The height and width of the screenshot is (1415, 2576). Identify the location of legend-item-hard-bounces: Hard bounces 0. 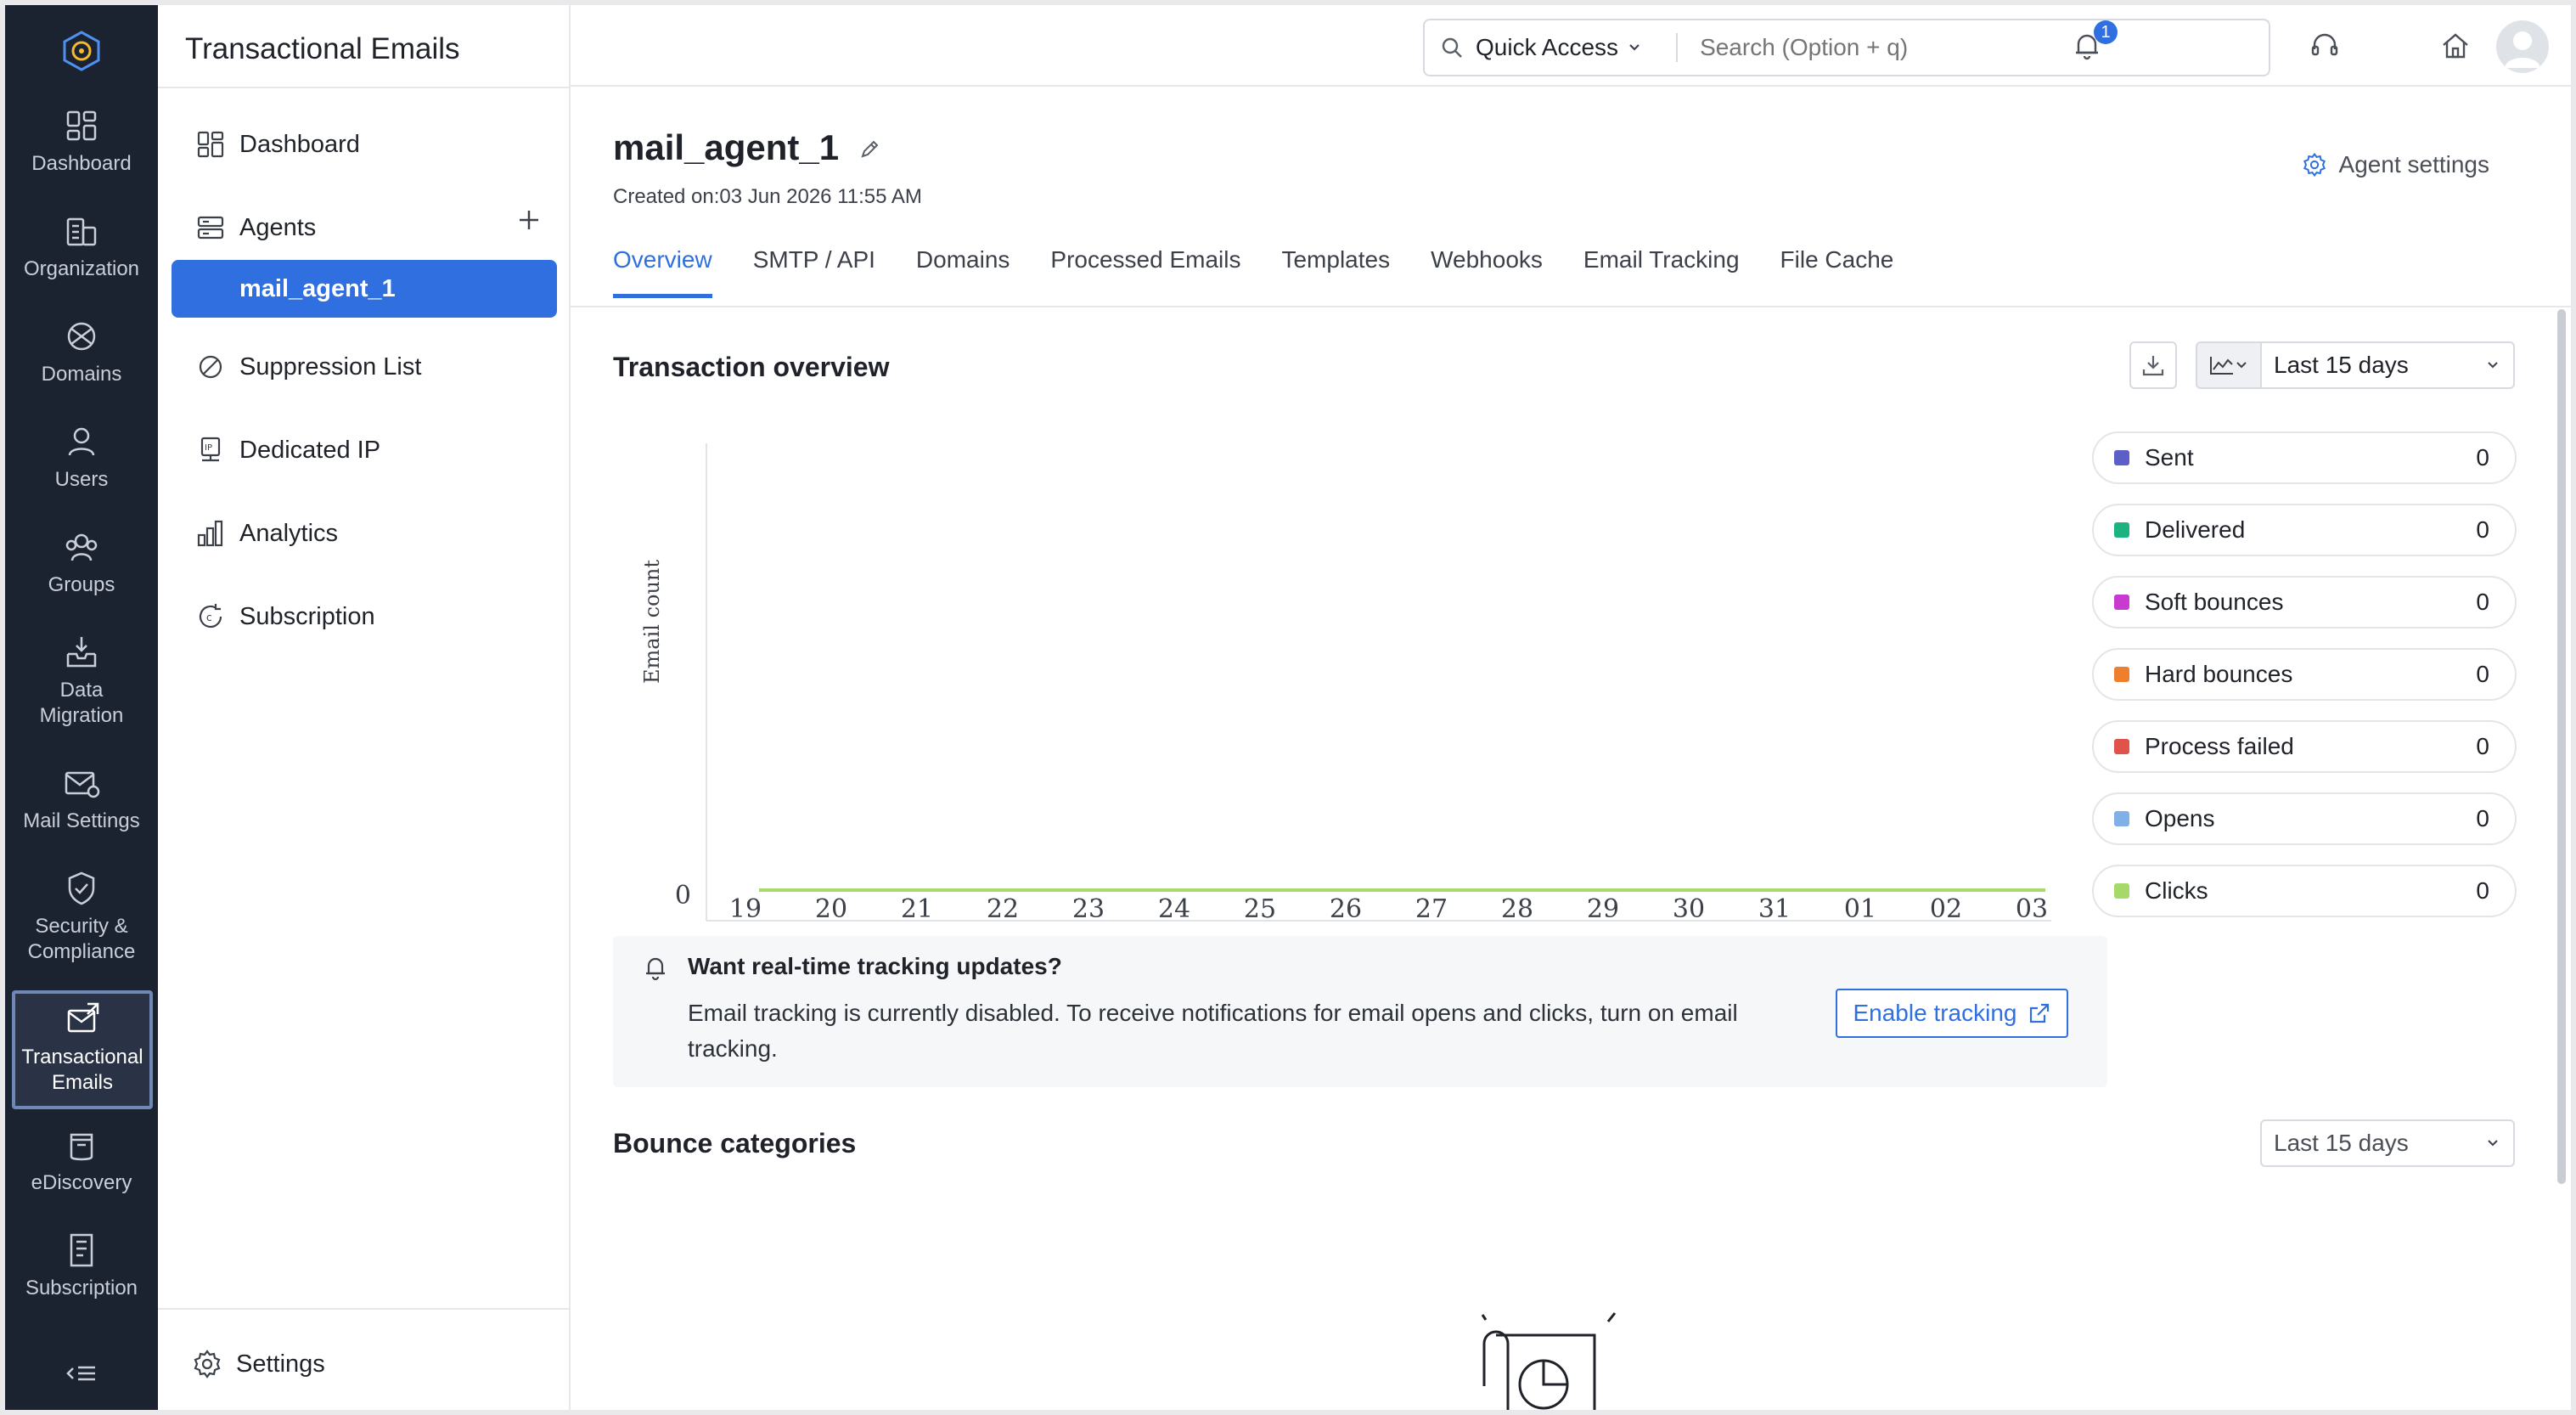
(2304, 674).